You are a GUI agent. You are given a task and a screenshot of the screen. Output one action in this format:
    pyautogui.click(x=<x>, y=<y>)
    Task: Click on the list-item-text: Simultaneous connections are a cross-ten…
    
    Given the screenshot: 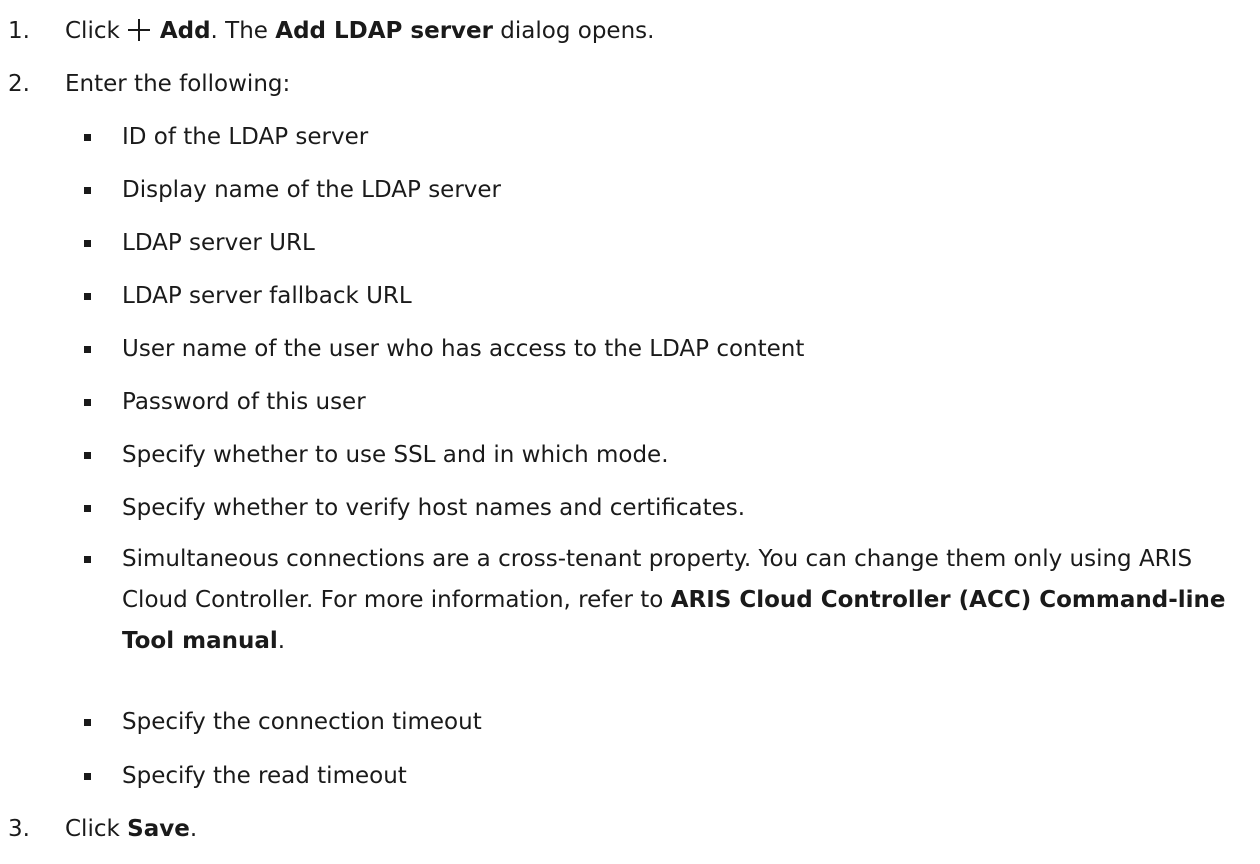 What is the action you would take?
    pyautogui.click(x=687, y=600)
    